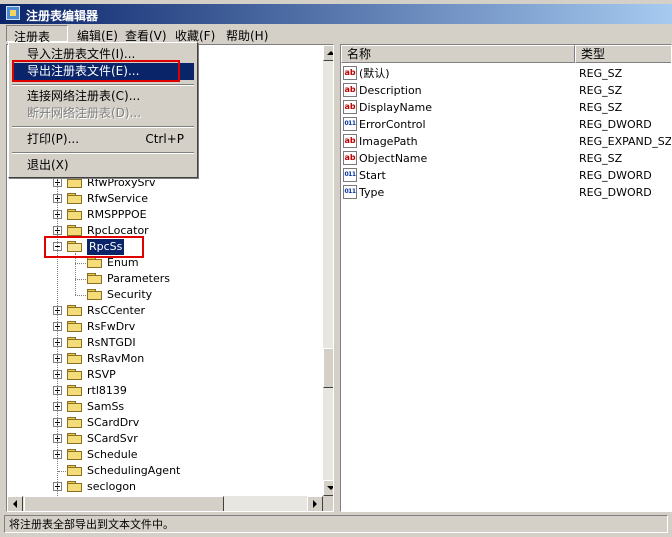  Describe the element at coordinates (164, 423) in the screenshot. I see `tree-key-item: SCardDrv` at that location.